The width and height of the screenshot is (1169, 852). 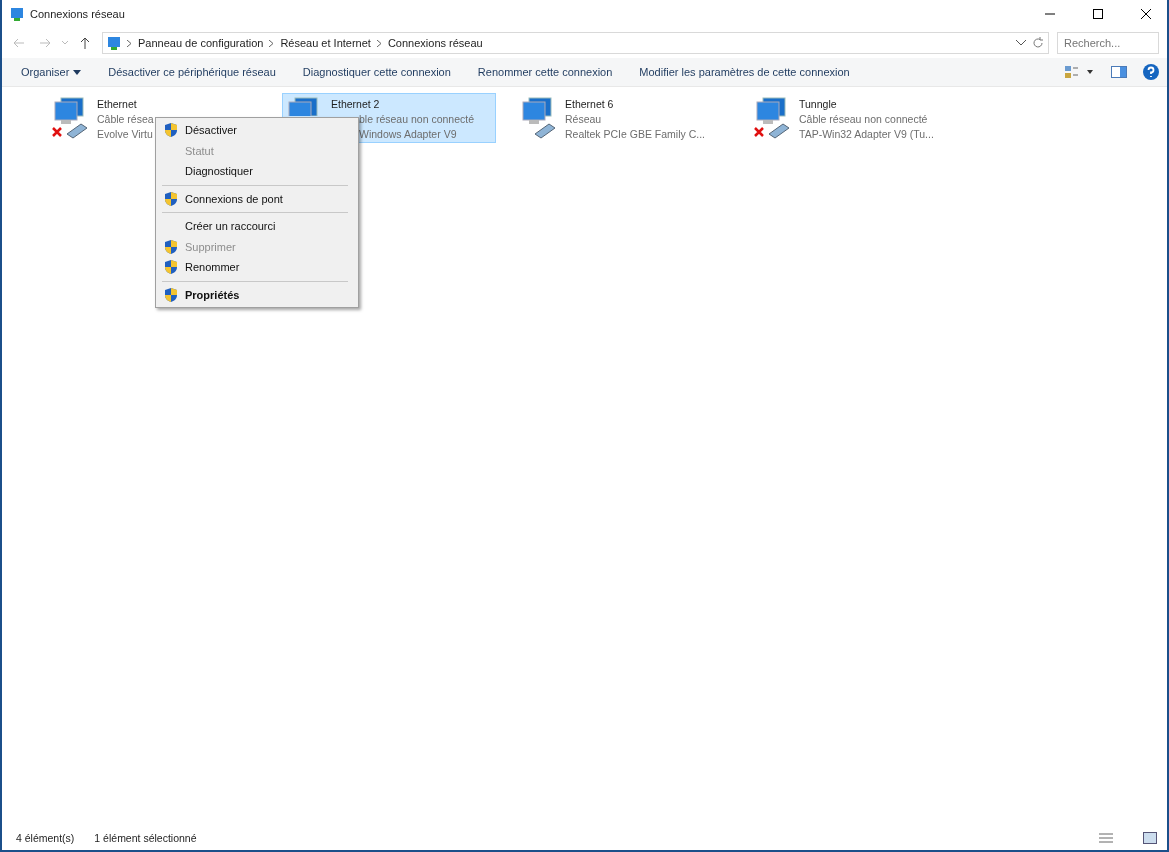 What do you see at coordinates (590, 104) in the screenshot?
I see `connection-name: Ethernet 6` at bounding box center [590, 104].